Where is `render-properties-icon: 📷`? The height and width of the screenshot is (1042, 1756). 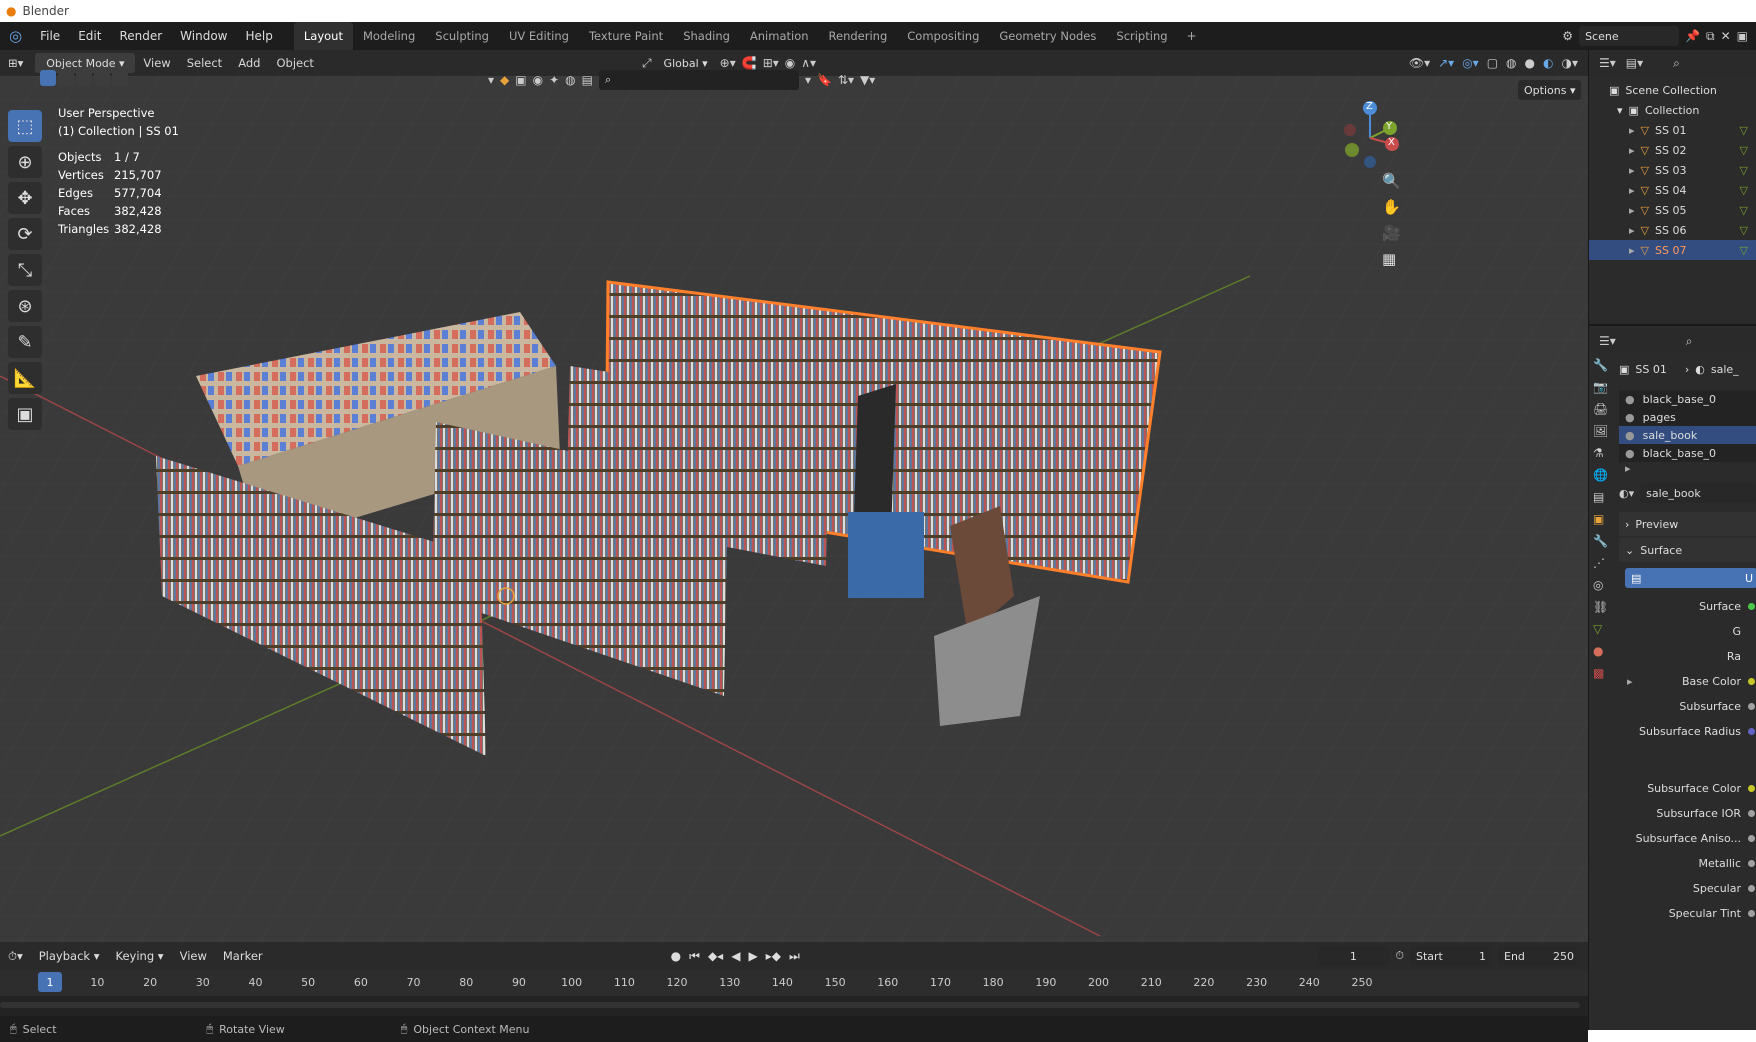
render-properties-icon: 📷 is located at coordinates (1604, 387).